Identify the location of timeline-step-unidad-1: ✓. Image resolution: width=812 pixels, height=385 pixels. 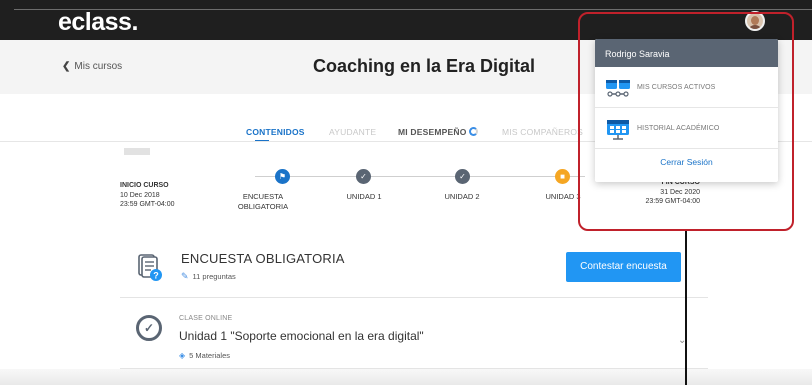
(363, 176).